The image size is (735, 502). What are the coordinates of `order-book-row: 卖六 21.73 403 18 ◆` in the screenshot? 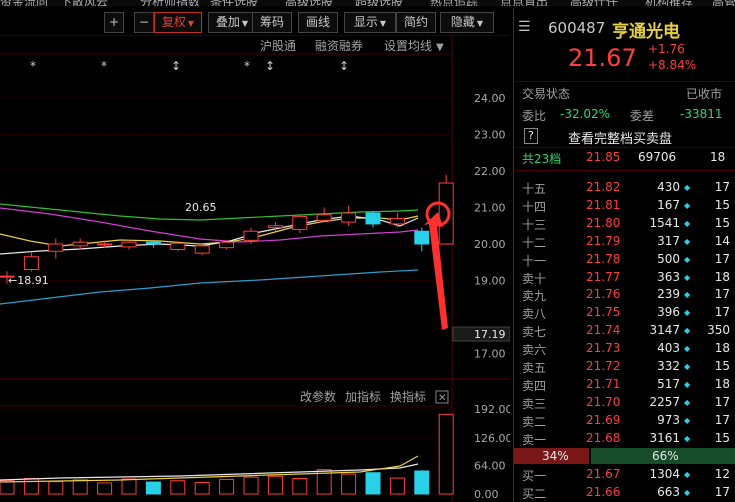 It's located at (624, 349).